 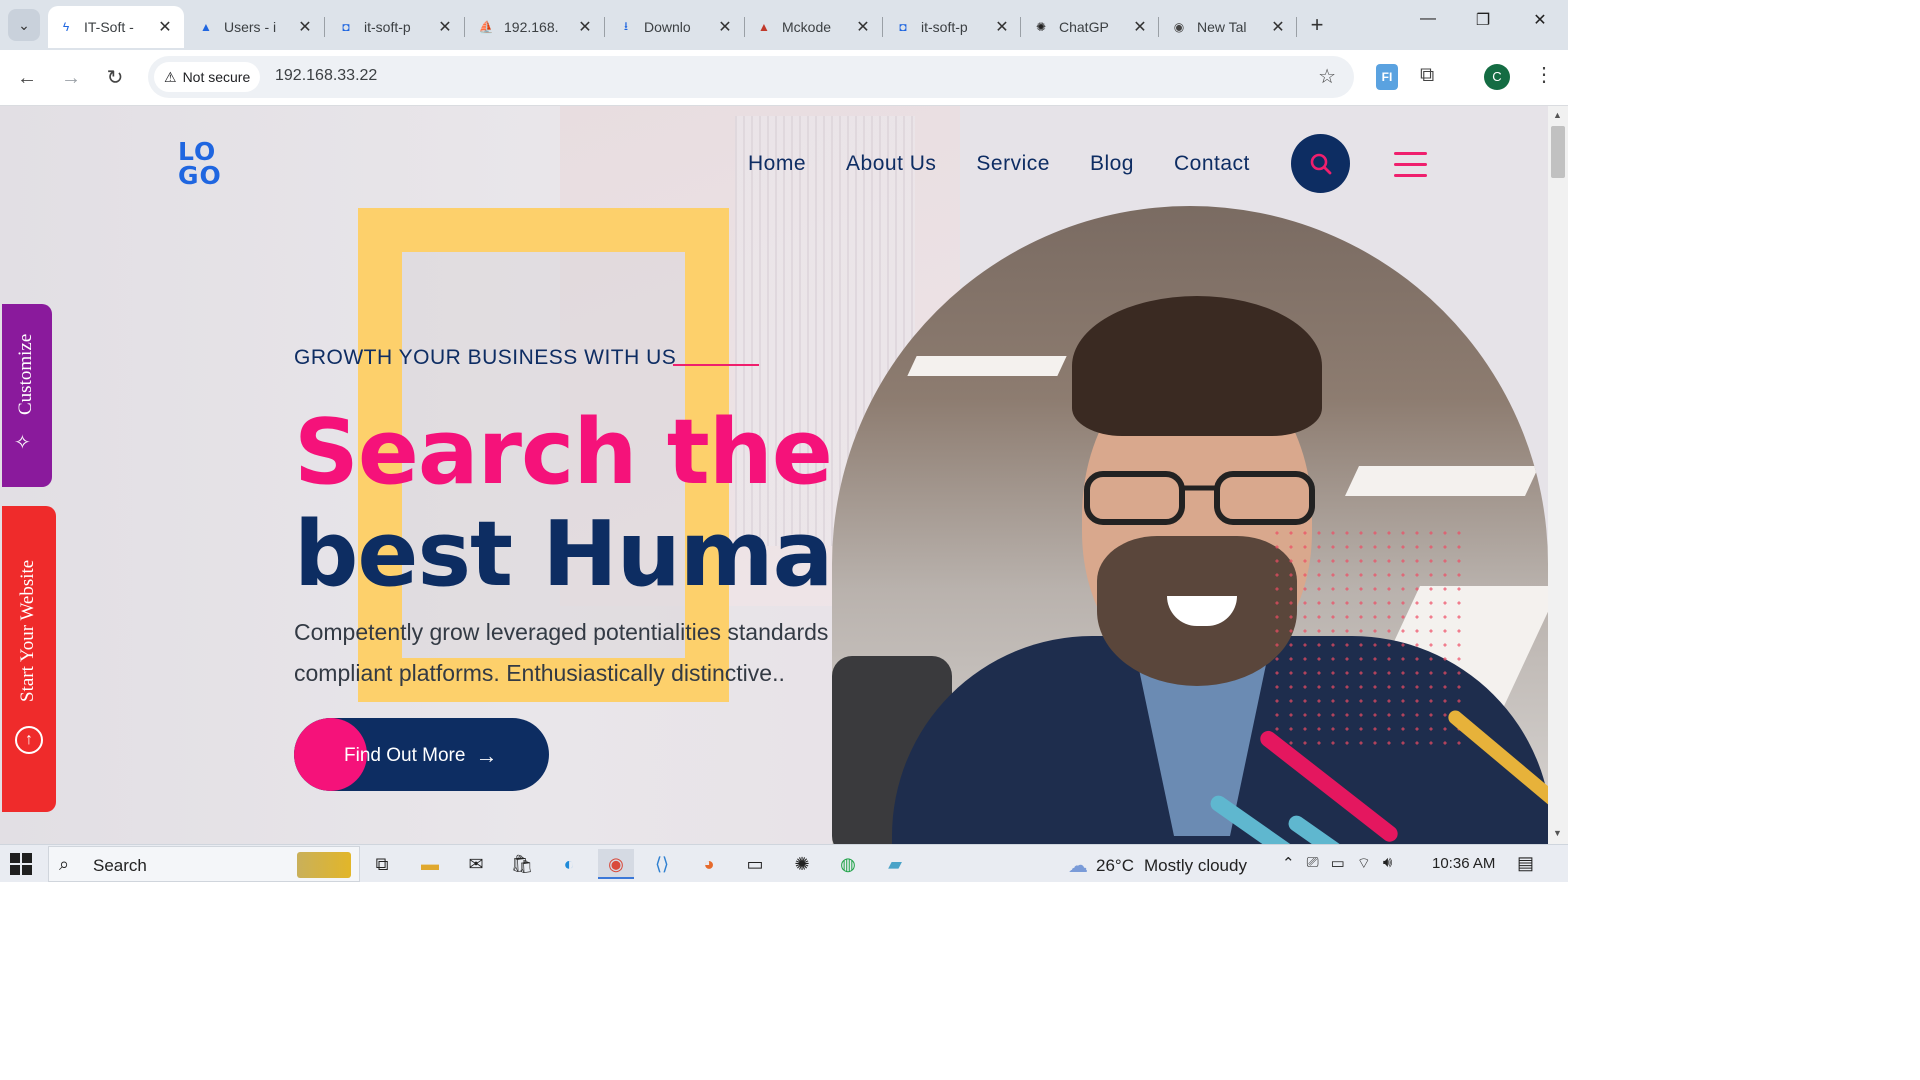 What do you see at coordinates (1317, 25) in the screenshot?
I see `new-tab-button: +` at bounding box center [1317, 25].